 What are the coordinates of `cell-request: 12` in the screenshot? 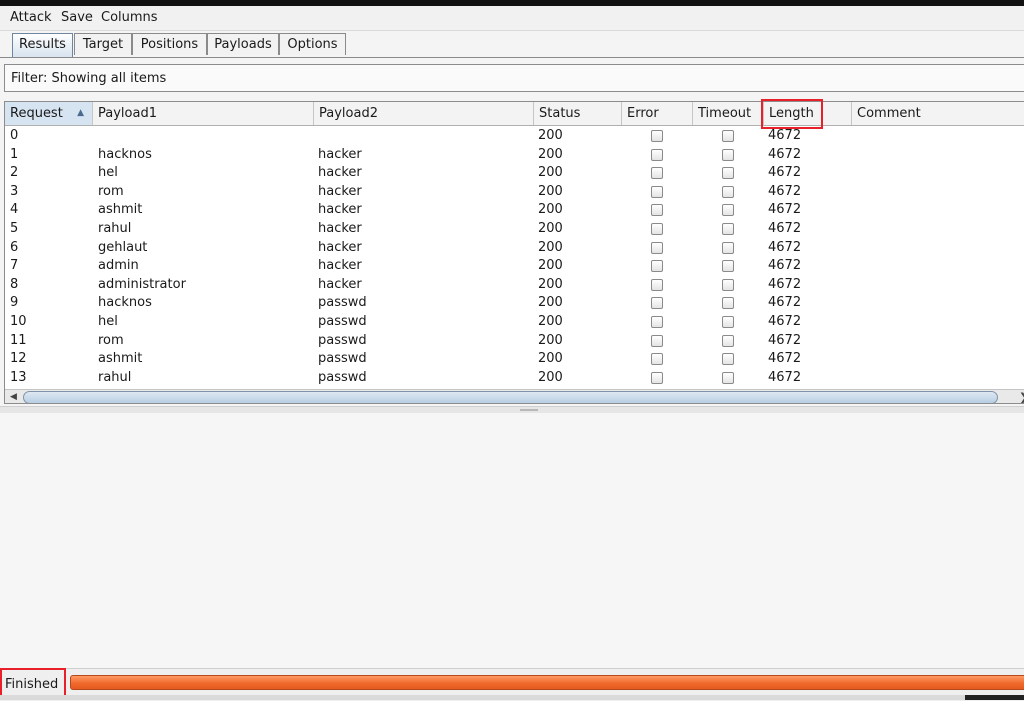 It's located at (18, 359).